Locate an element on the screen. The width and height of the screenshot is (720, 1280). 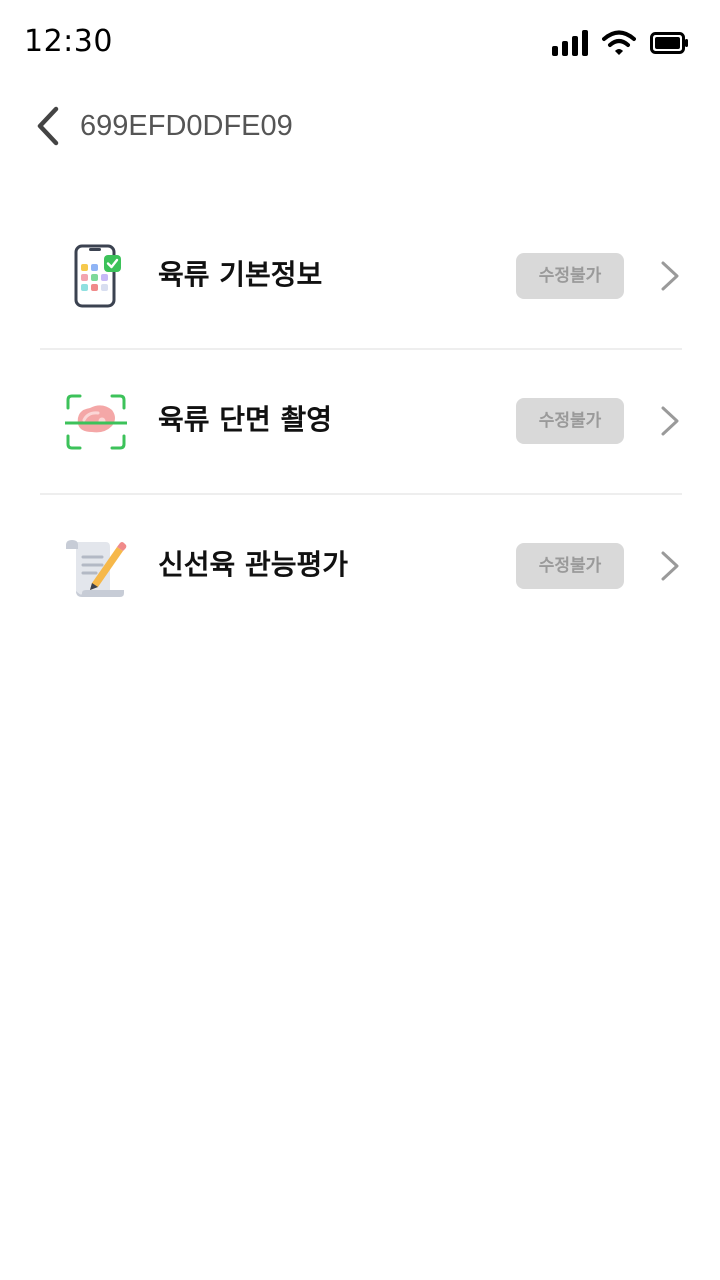
status-icons is located at coordinates (620, 43).